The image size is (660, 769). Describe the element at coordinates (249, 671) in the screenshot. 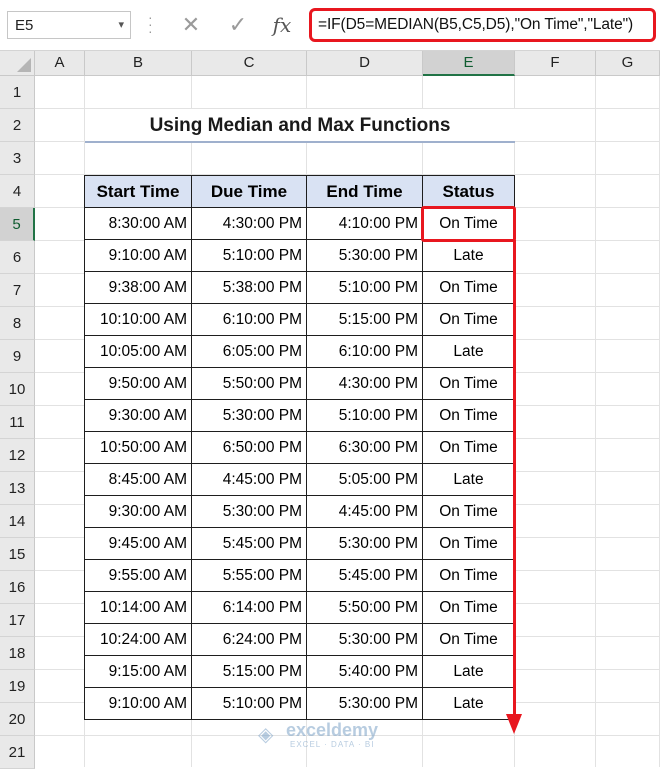

I see `cell-due-time: 5:15:00 PM` at that location.